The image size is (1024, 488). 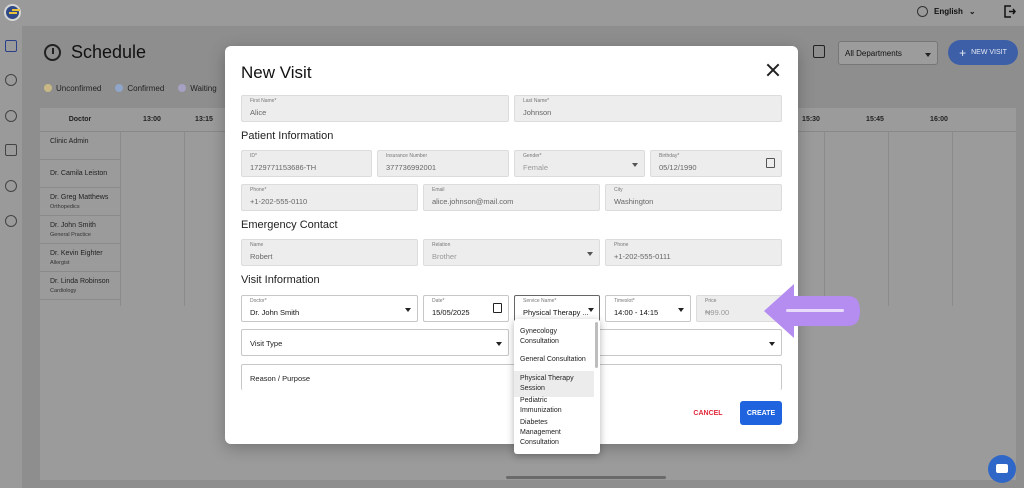 I want to click on time-slot-header: 13:00, so click(x=152, y=119).